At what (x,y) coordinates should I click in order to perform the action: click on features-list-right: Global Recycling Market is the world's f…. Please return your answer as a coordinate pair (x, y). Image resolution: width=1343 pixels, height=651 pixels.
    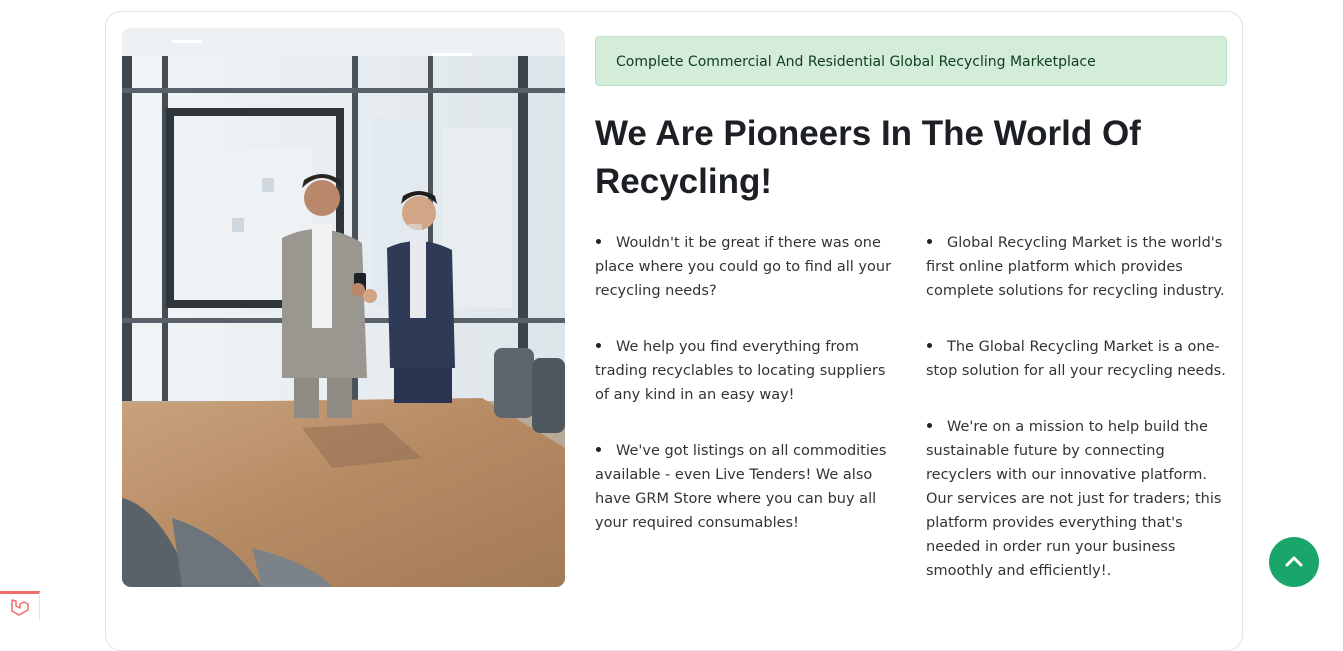
    Looking at the image, I should click on (1078, 423).